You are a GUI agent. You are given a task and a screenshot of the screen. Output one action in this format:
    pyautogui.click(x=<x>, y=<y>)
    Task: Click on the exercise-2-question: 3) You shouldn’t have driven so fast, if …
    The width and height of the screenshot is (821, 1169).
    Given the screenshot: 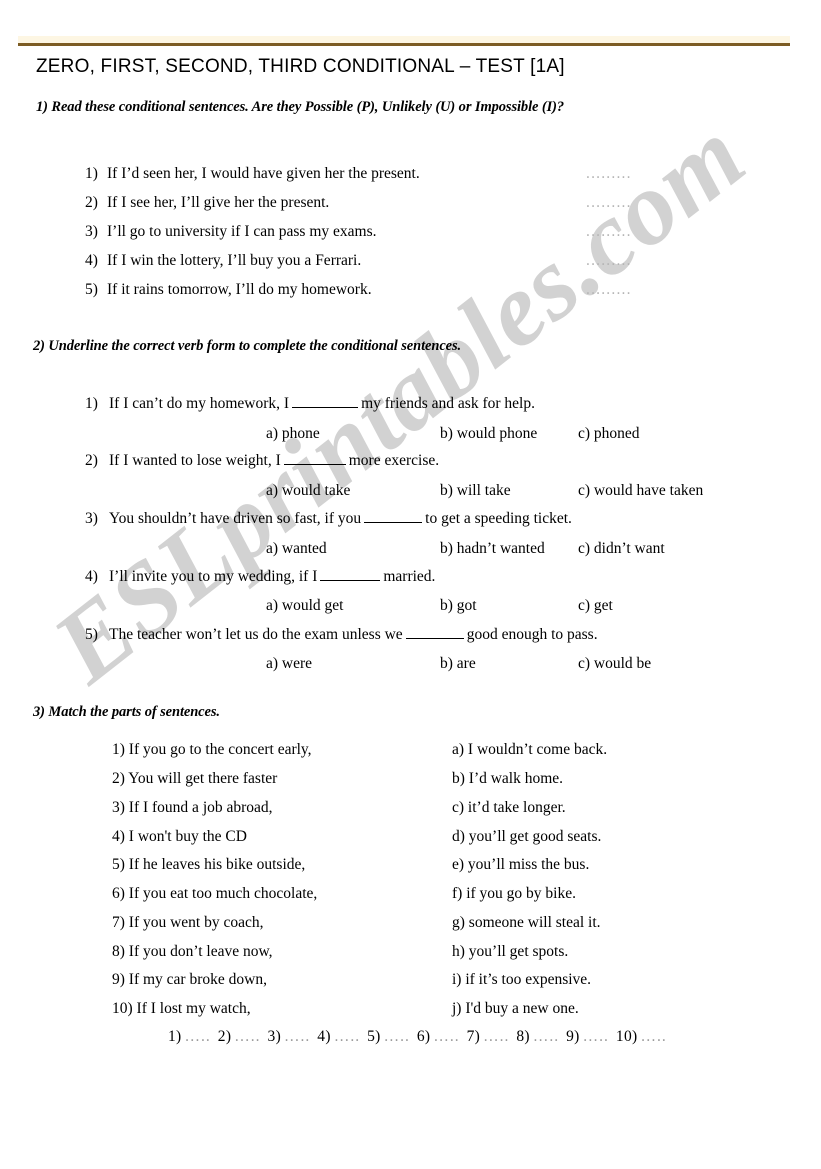 What is the action you would take?
    pyautogui.click(x=328, y=518)
    